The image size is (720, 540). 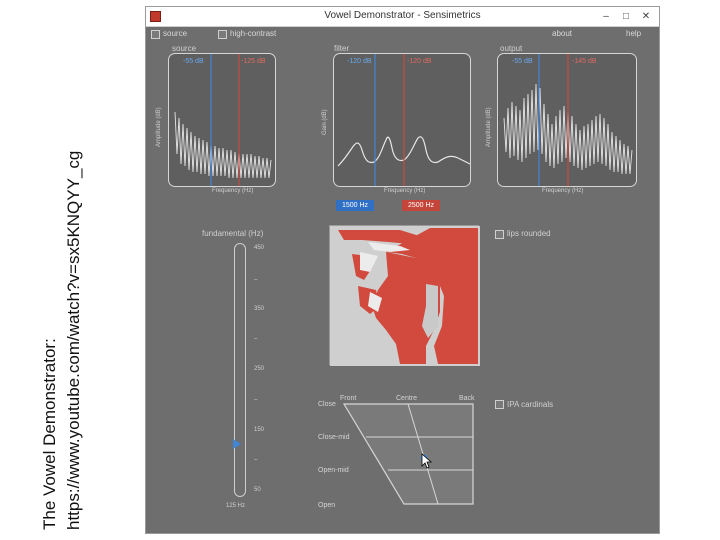 I want to click on column-back: Back, so click(x=467, y=398).